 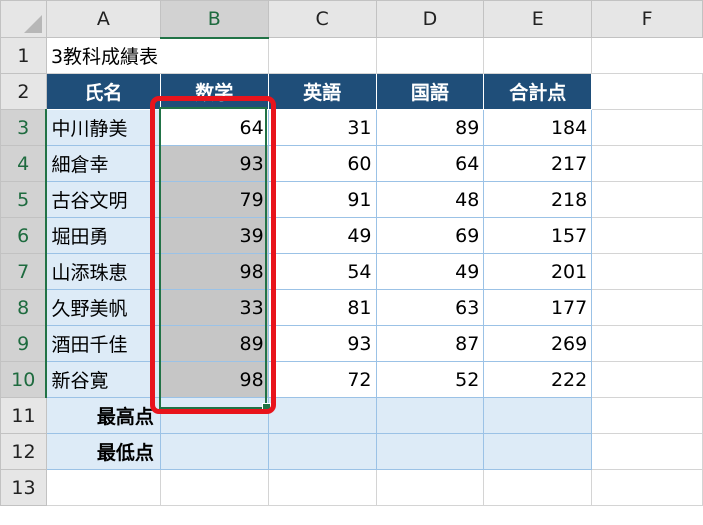 What do you see at coordinates (322, 127) in the screenshot?
I see `english-score-cell: 31` at bounding box center [322, 127].